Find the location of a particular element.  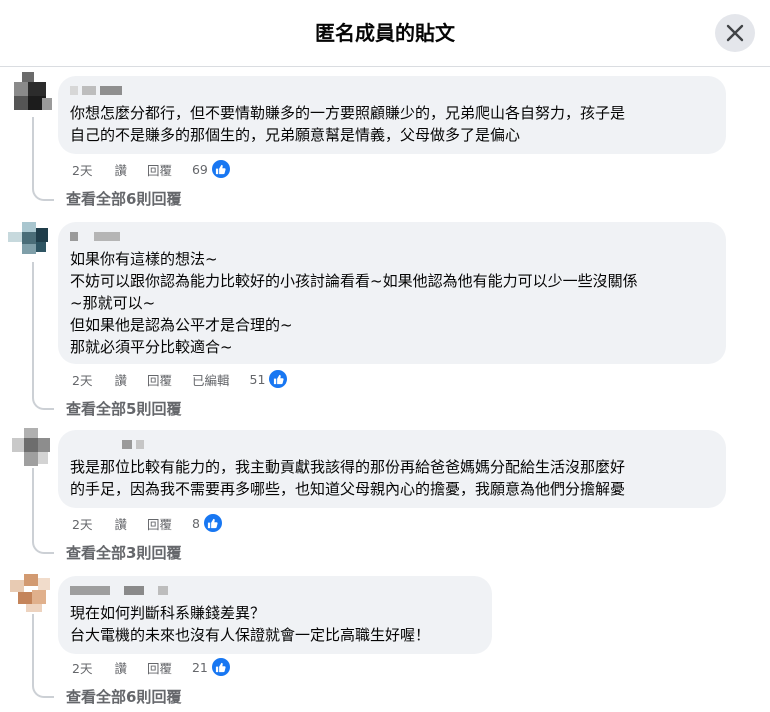

comment-actions: 2天 讚 回覆 21 is located at coordinates (151, 667).